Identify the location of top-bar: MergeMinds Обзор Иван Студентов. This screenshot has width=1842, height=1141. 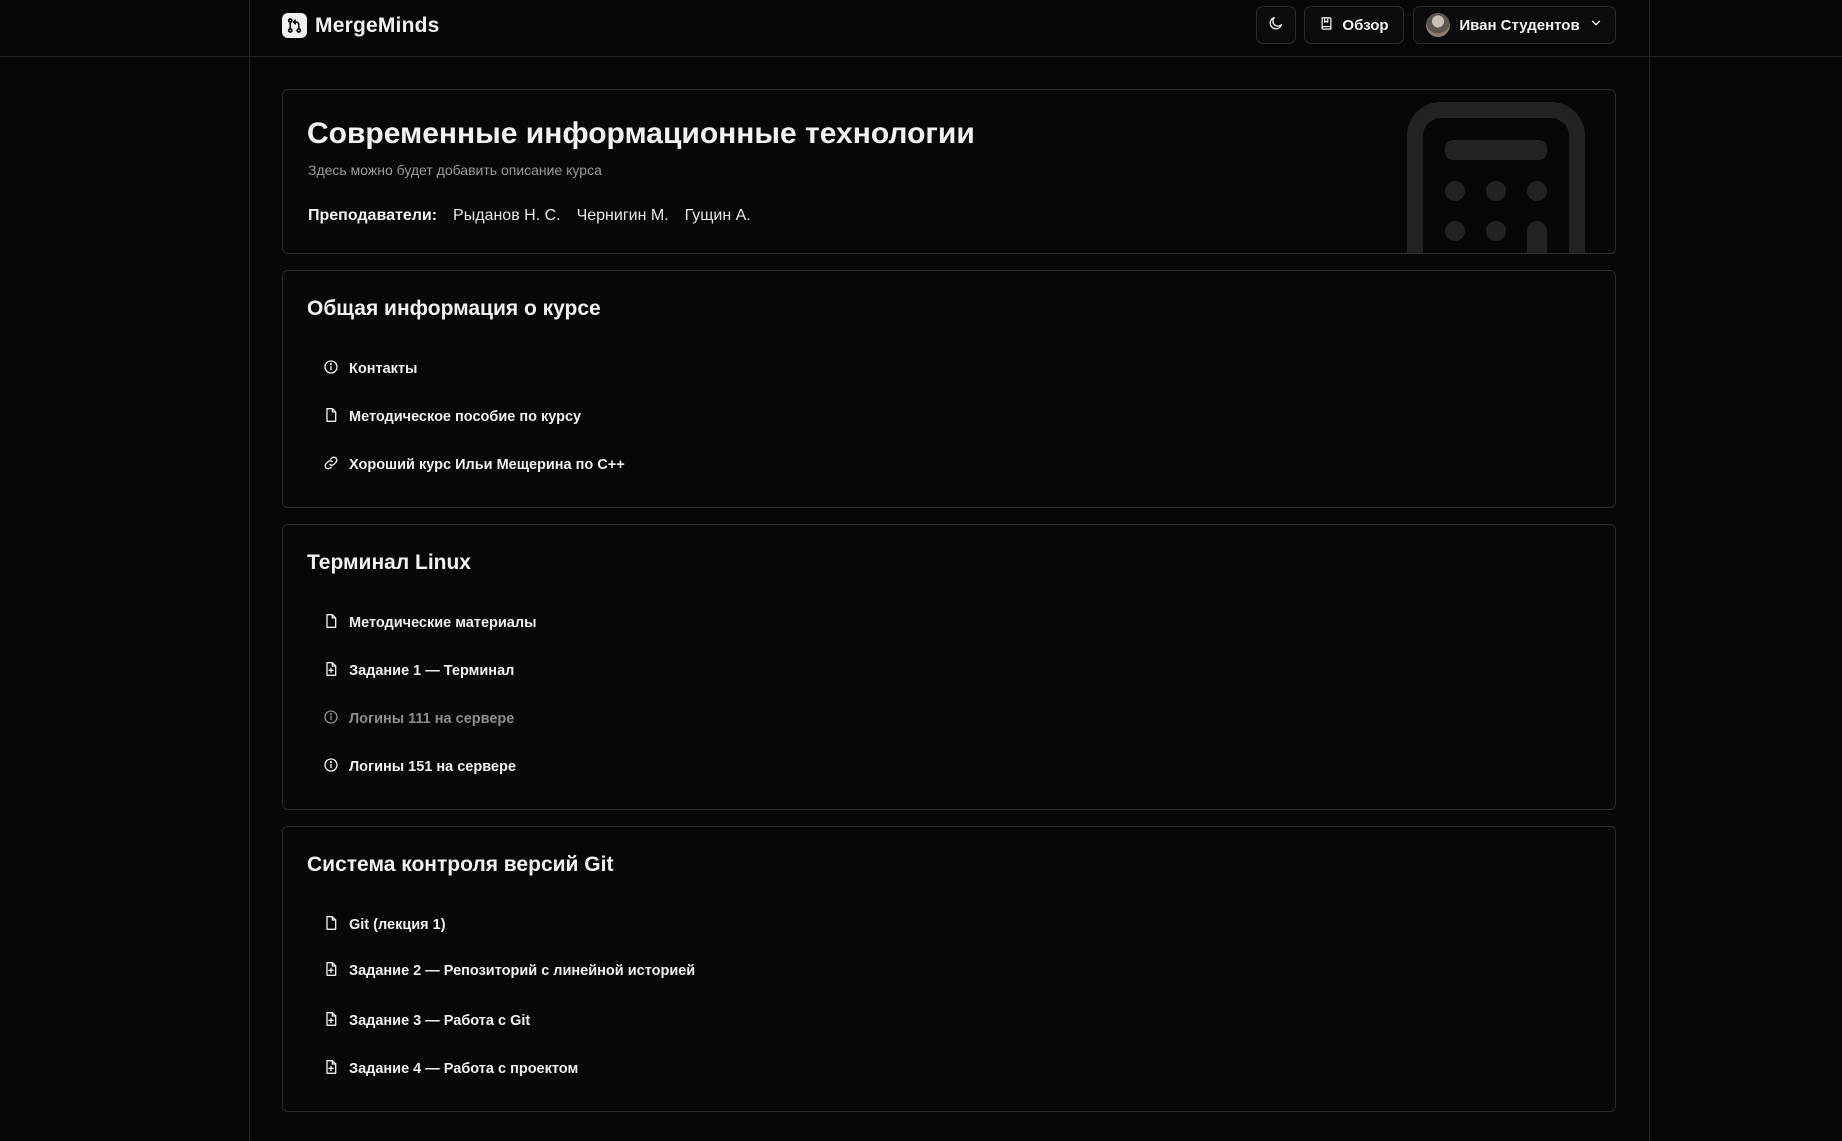
(921, 28).